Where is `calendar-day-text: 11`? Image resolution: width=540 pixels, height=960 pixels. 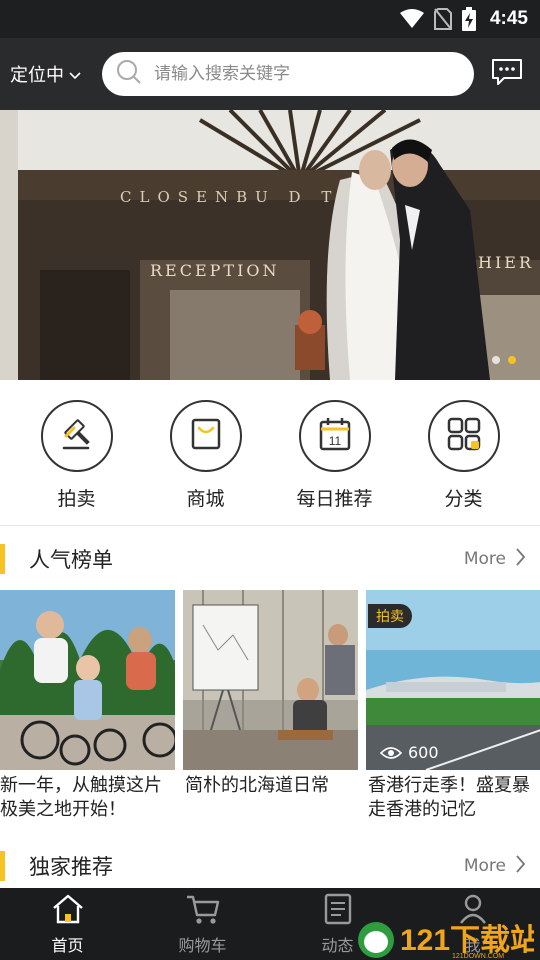
calendar-day-text: 11 is located at coordinates (334, 441).